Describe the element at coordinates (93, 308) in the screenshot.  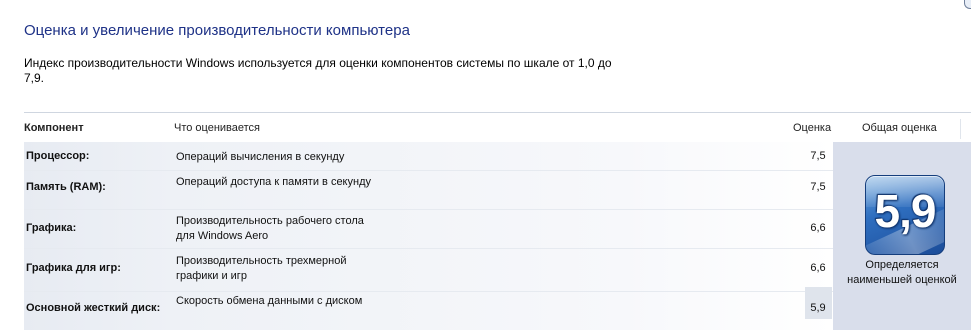
I see `component-label: Основной жесткий диск:` at that location.